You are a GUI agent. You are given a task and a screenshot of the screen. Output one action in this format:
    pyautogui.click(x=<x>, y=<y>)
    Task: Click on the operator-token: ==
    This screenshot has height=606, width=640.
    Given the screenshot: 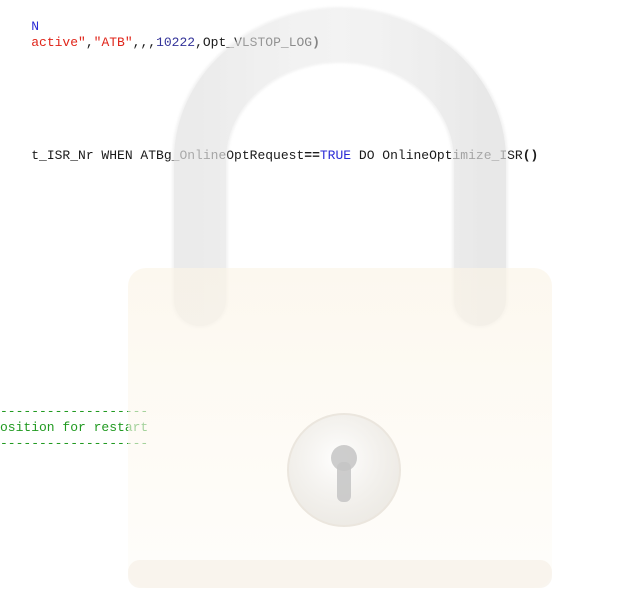 What is the action you would take?
    pyautogui.click(x=312, y=155)
    